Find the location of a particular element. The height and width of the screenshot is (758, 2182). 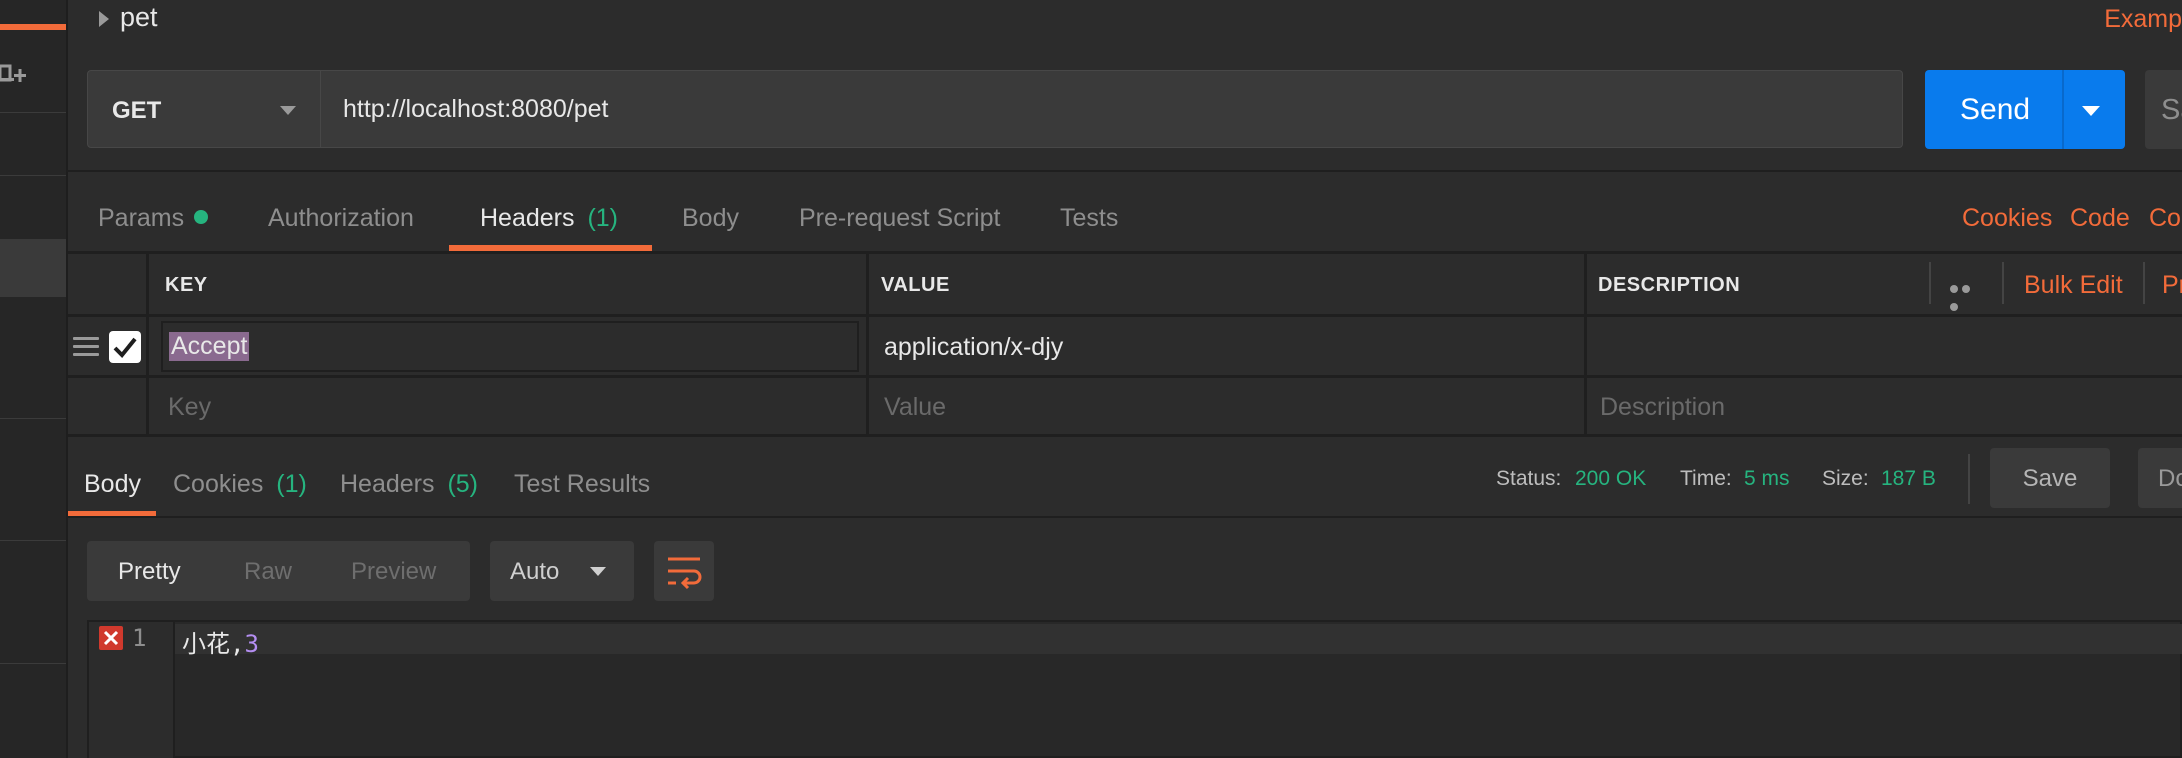

tab-params: Params is located at coordinates (153, 218).